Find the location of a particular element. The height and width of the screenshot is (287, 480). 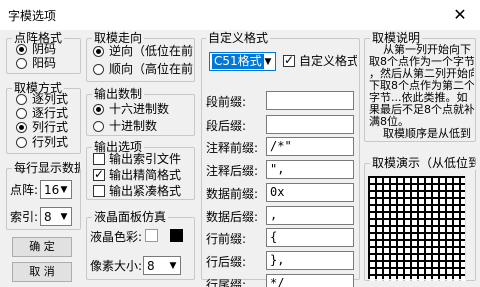

check-index-file-icon is located at coordinates (99, 159).